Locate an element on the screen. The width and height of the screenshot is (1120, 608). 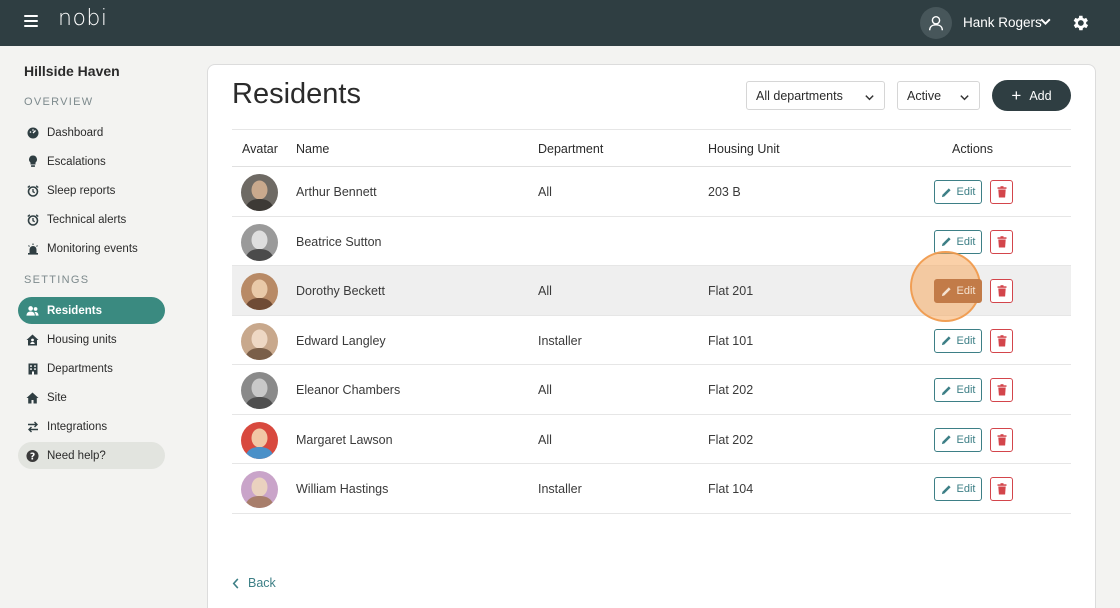
resident-name: Arthur Bennett is located at coordinates (336, 192).